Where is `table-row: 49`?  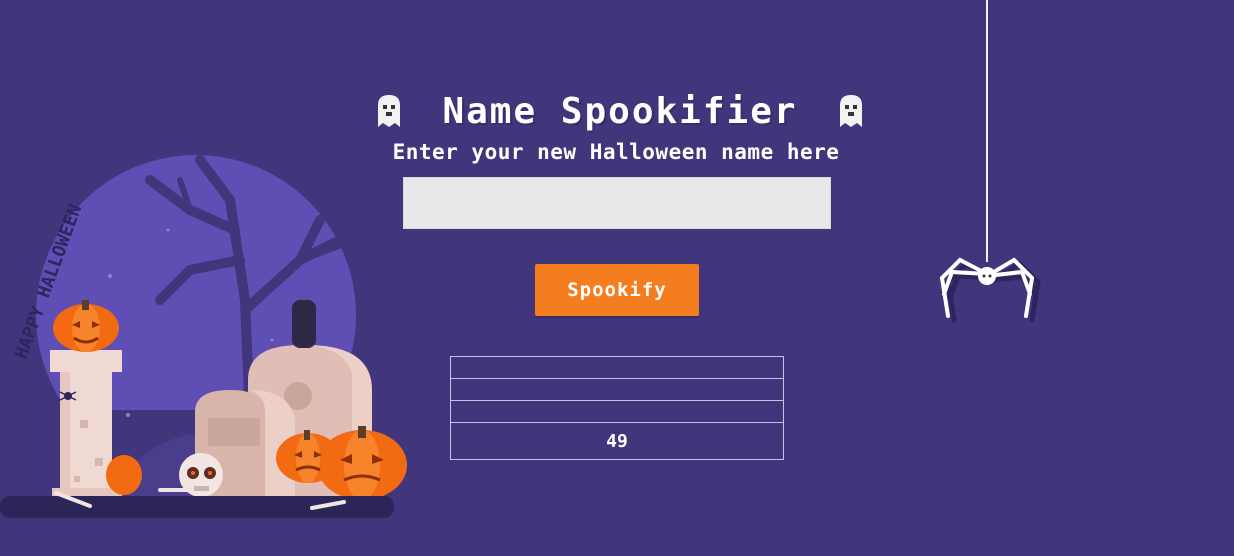 table-row: 49 is located at coordinates (617, 441).